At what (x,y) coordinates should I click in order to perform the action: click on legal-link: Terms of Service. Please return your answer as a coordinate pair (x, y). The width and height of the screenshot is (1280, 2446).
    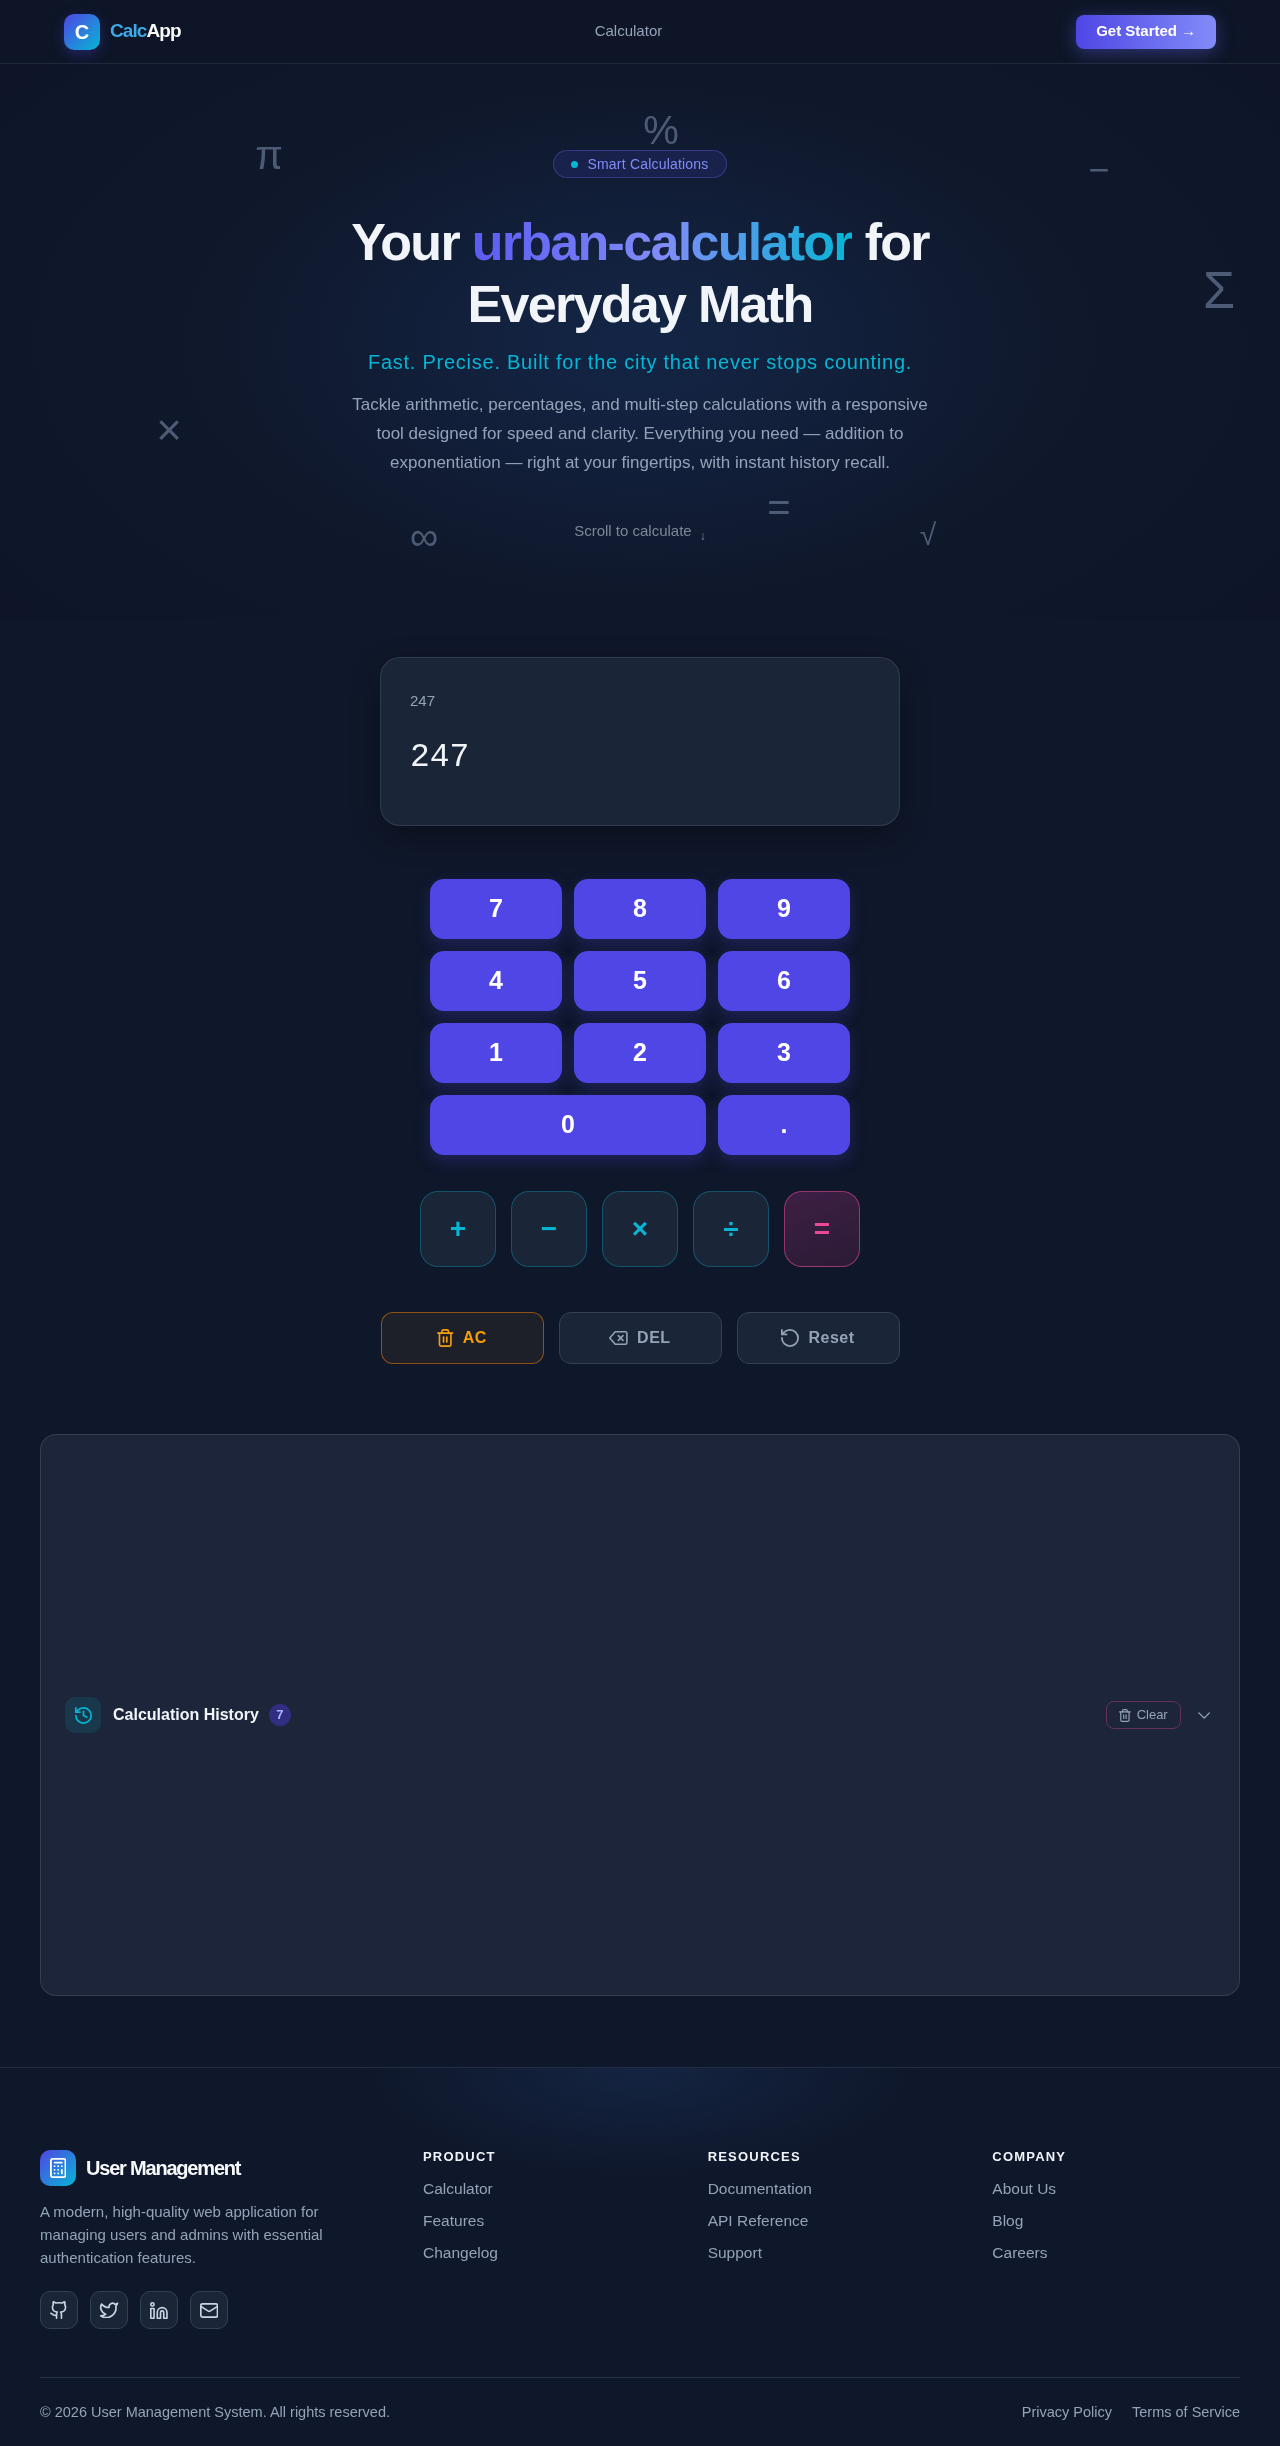
    Looking at the image, I should click on (1186, 2412).